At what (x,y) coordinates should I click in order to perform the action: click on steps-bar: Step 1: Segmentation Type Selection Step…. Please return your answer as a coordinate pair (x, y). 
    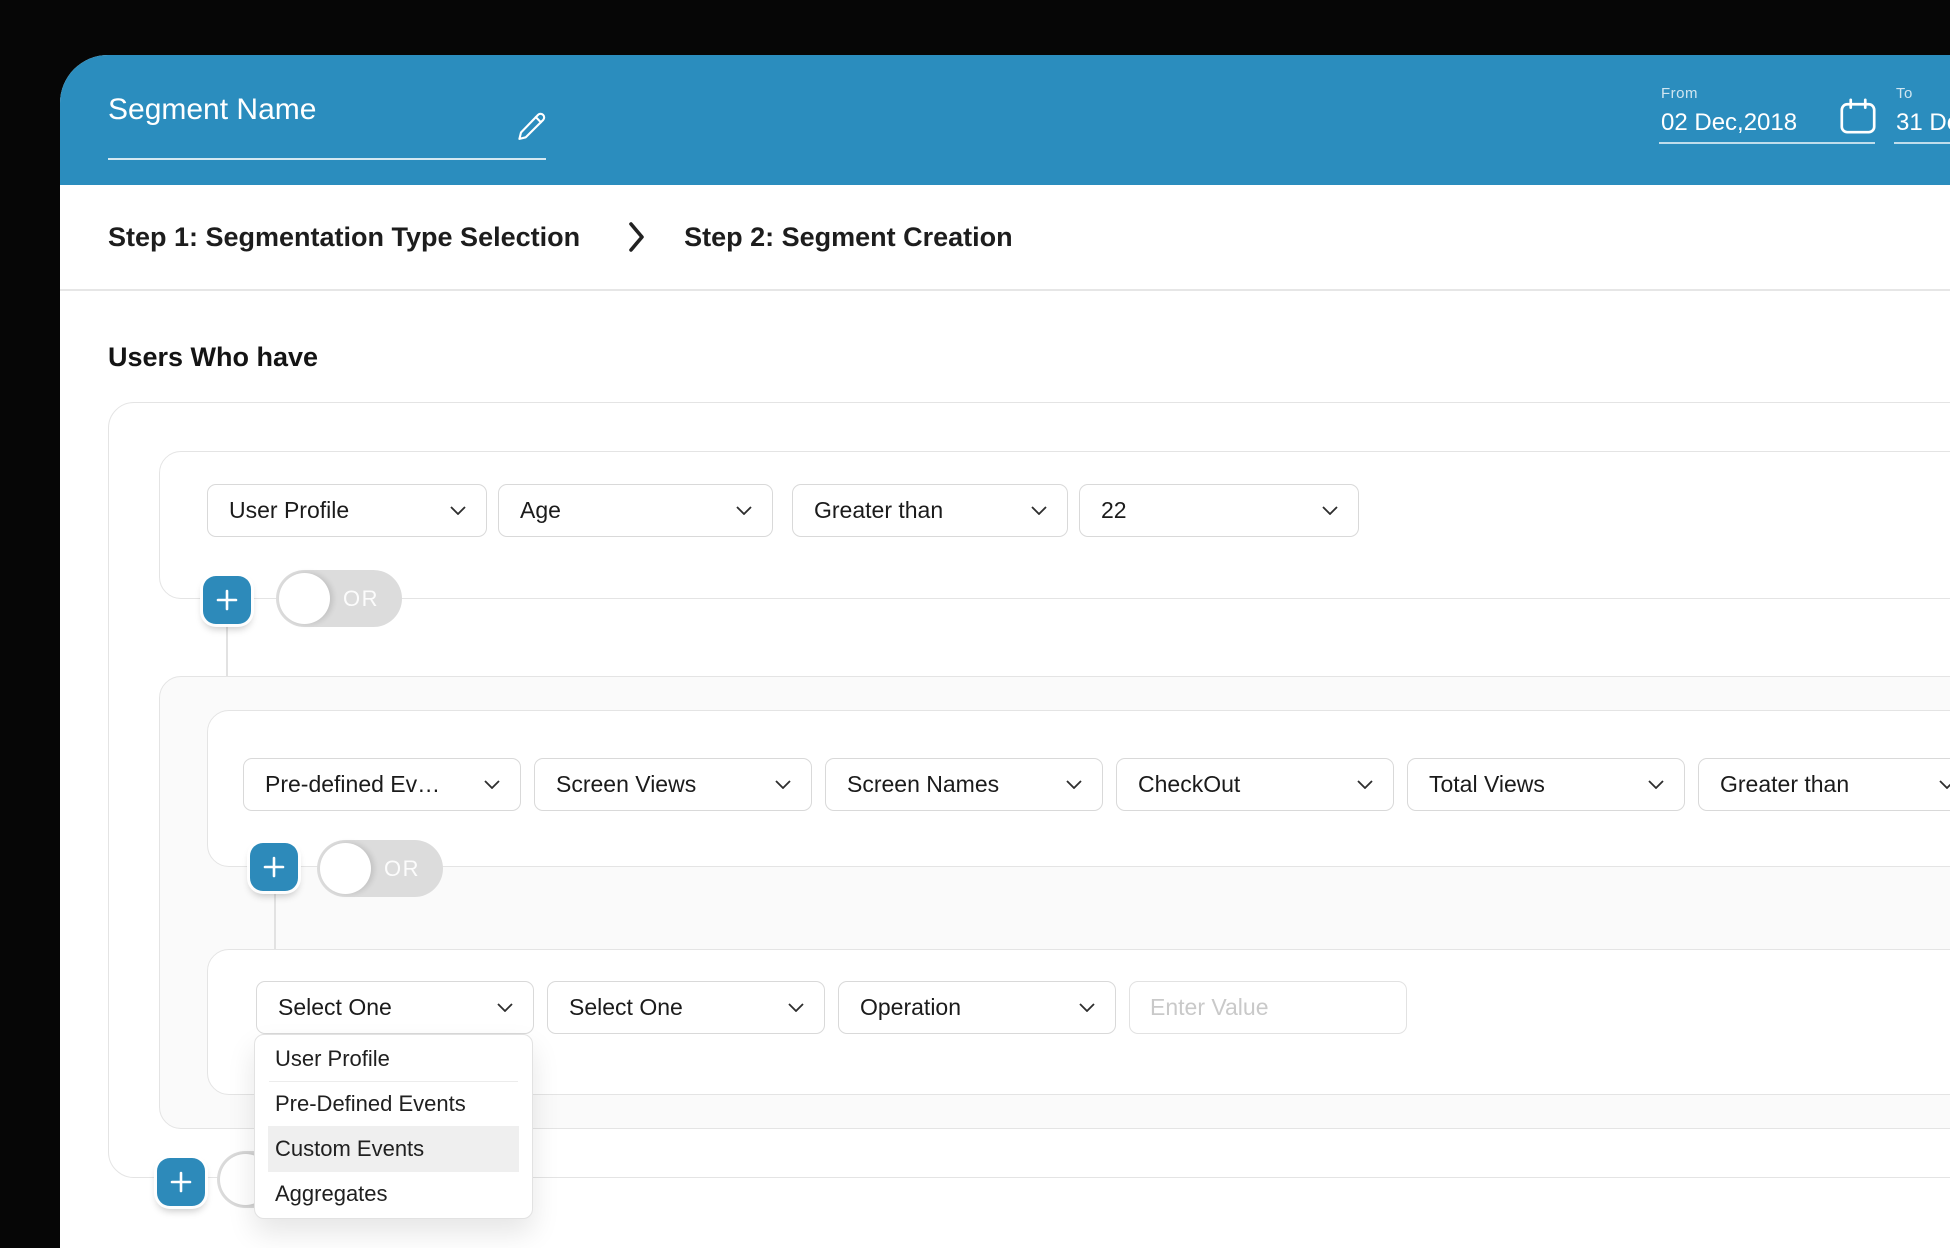
    Looking at the image, I should click on (1005, 238).